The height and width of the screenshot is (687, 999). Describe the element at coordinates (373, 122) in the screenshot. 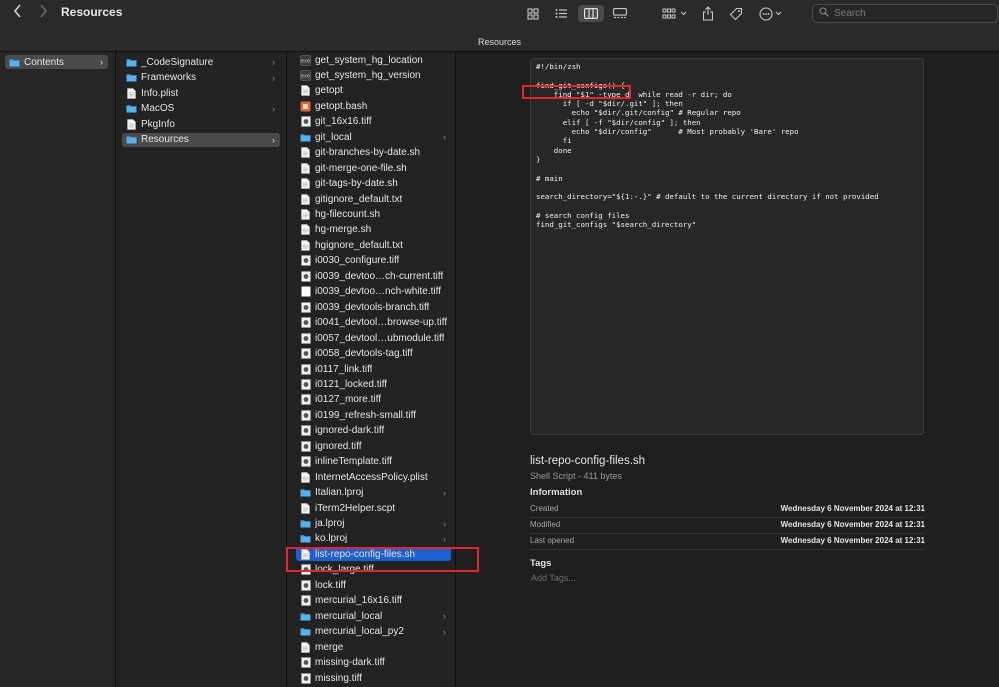

I see `file-row-git-16x16-tiff: git_16x16.tiff` at that location.